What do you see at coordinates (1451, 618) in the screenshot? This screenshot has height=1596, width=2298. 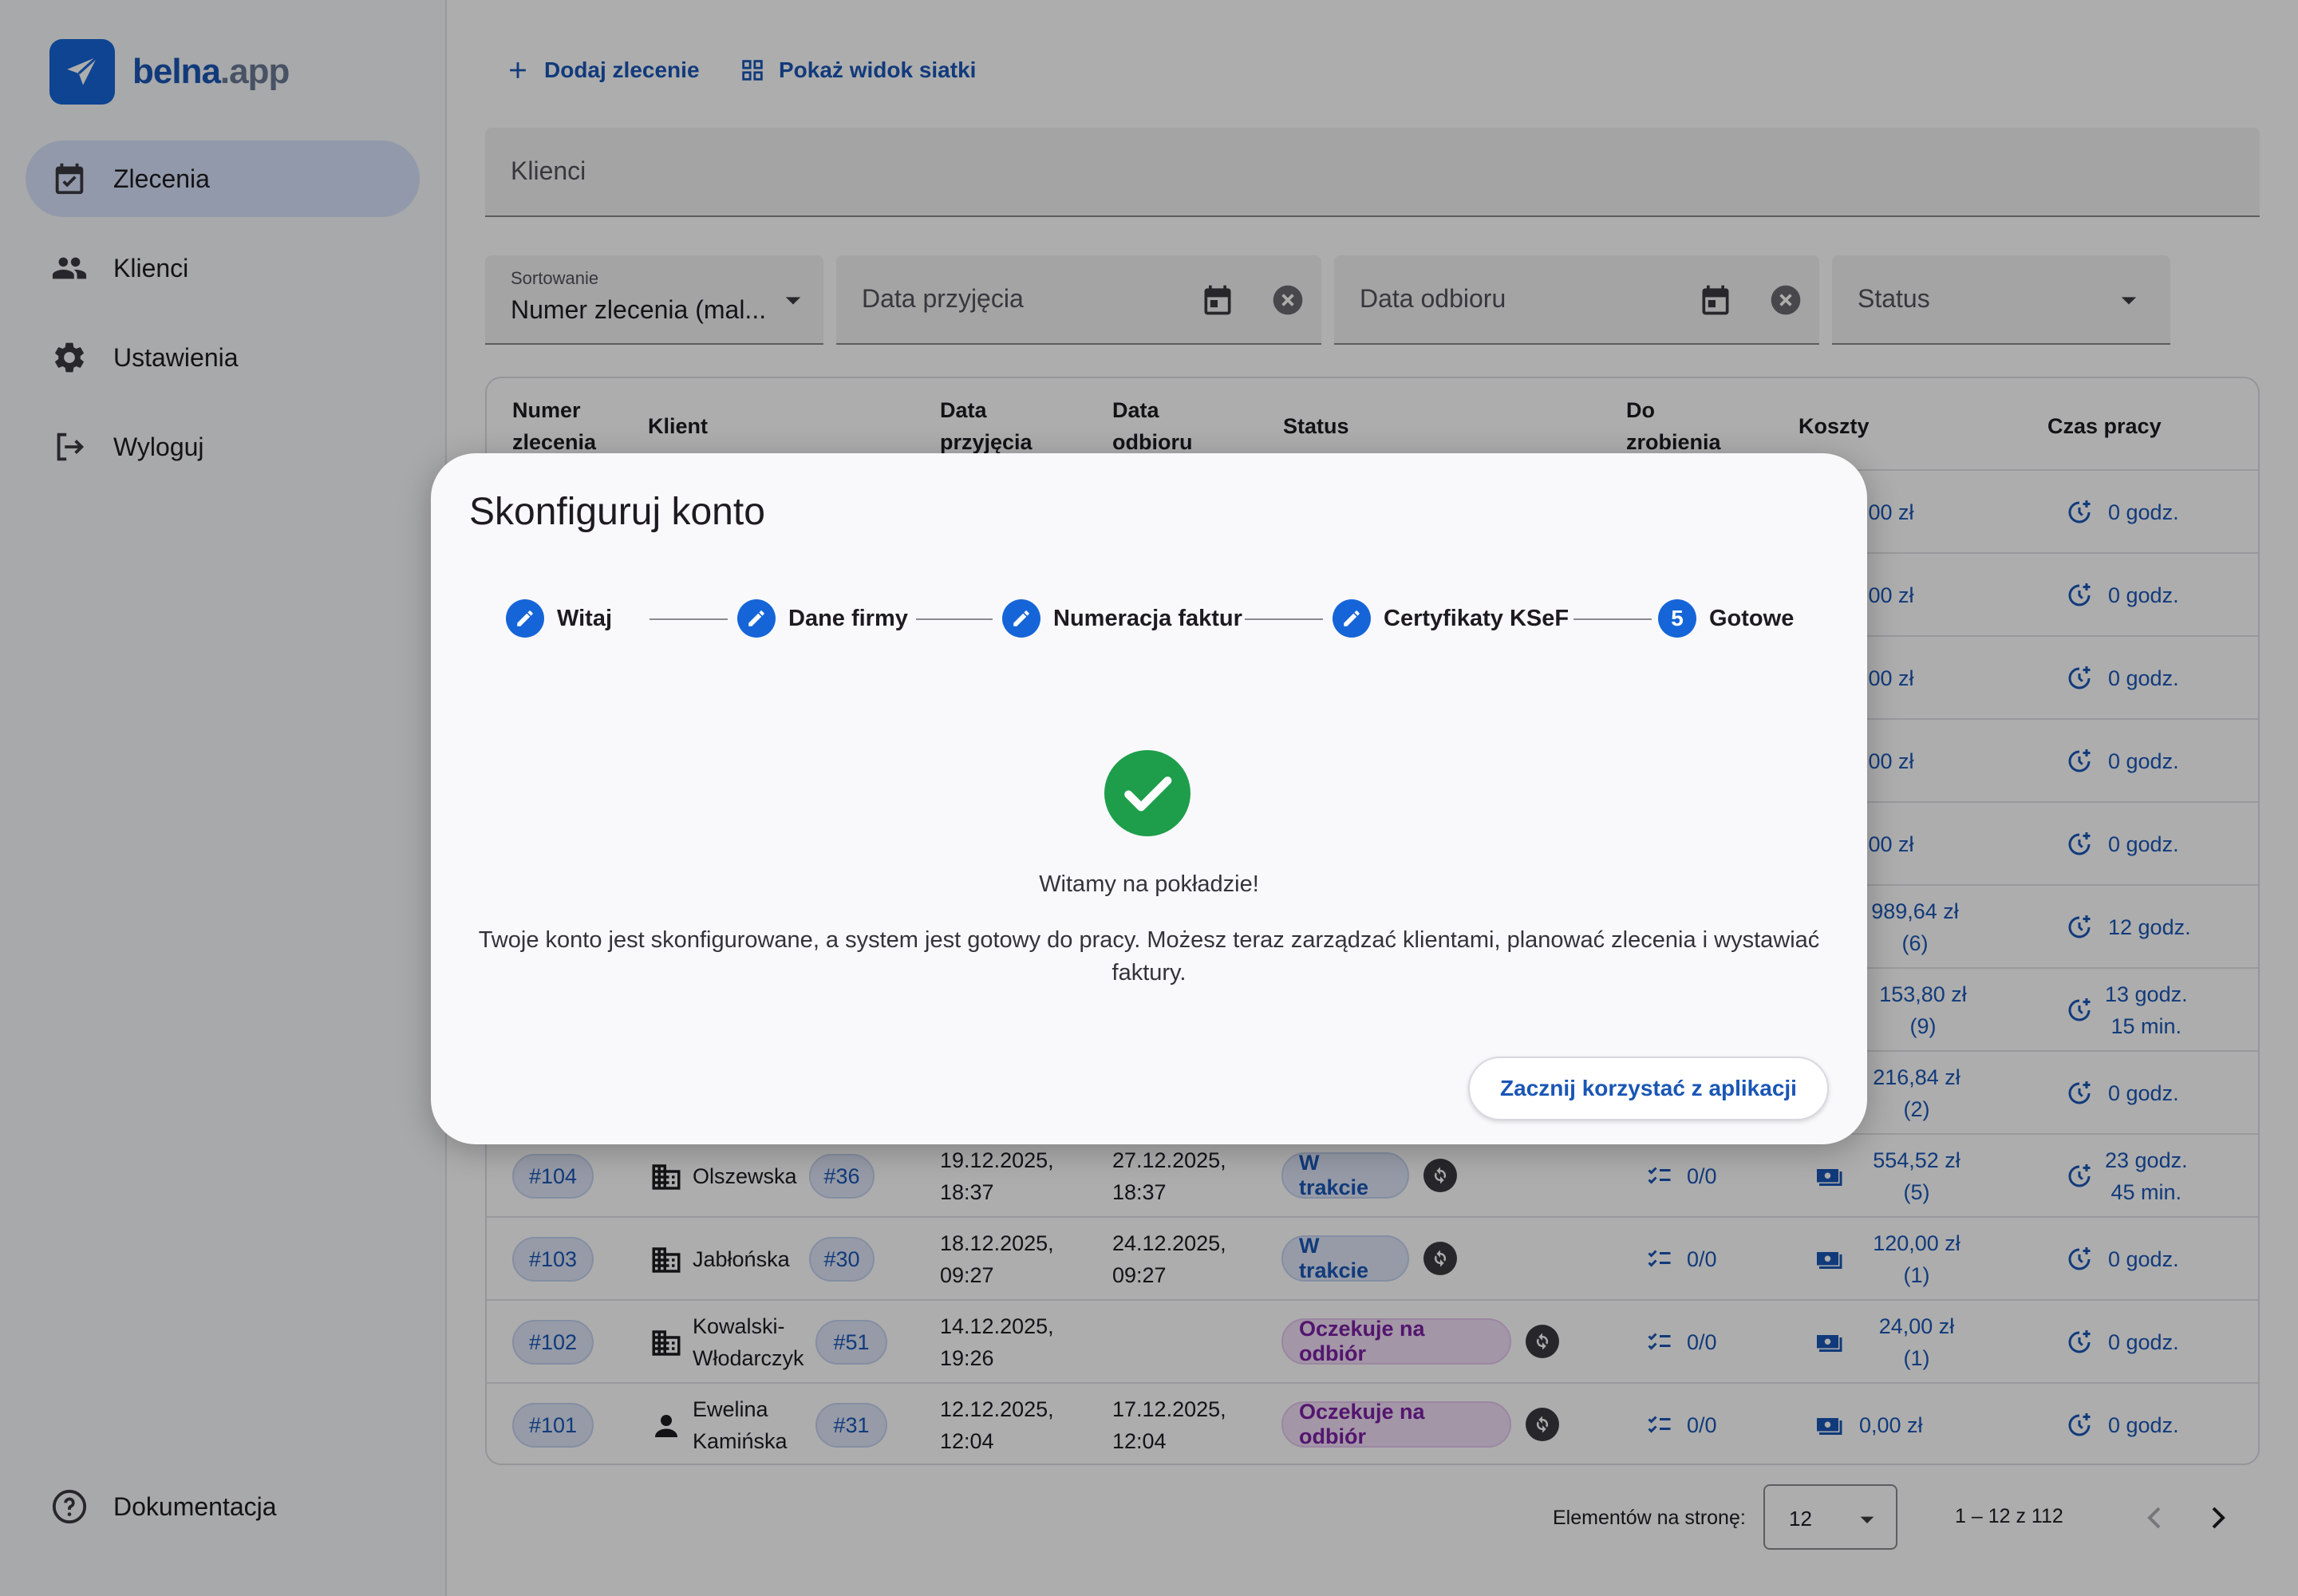 I see `step-certyfikaty-ksef: Certyfikaty KSeF` at bounding box center [1451, 618].